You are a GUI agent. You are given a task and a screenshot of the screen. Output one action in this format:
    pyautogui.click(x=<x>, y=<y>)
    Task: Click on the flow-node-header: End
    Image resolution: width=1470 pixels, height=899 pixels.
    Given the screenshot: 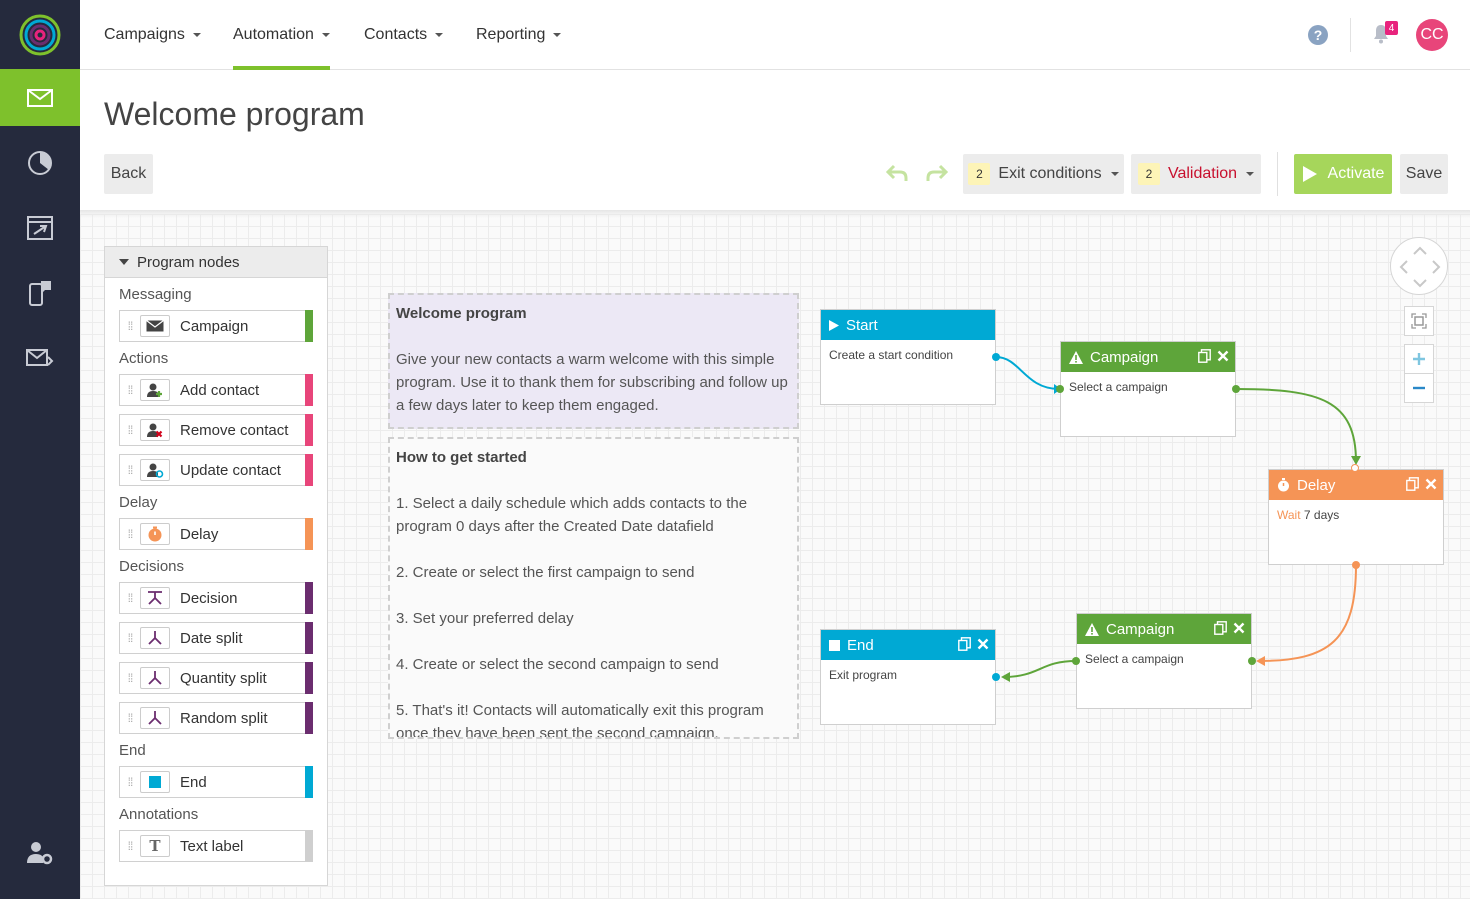 What is the action you would take?
    pyautogui.click(x=908, y=645)
    